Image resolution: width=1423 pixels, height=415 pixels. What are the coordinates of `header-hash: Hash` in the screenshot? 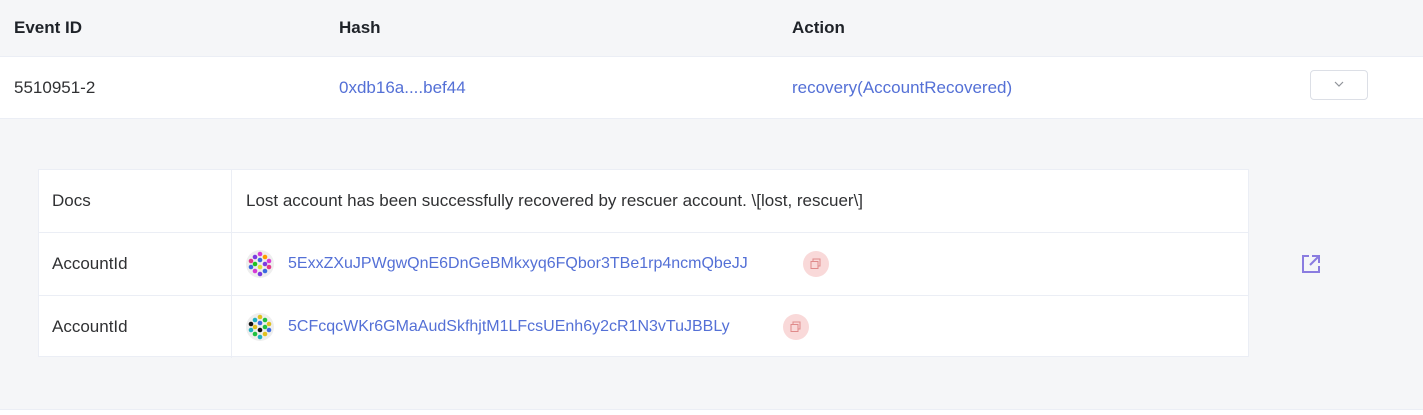 It's located at (360, 27).